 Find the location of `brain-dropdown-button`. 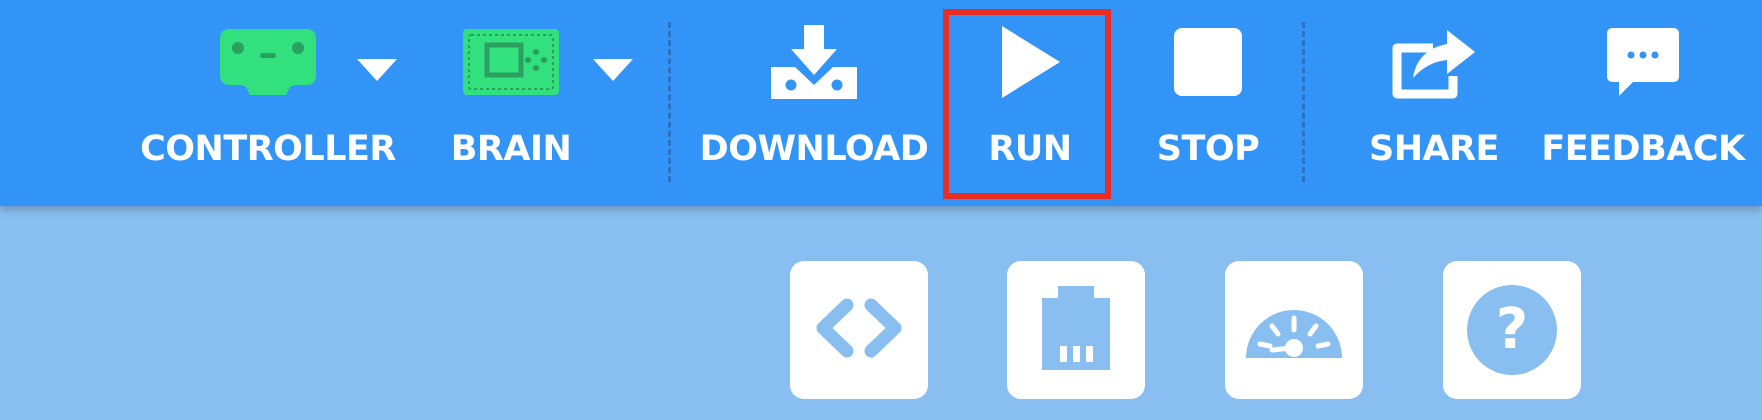

brain-dropdown-button is located at coordinates (613, 72).